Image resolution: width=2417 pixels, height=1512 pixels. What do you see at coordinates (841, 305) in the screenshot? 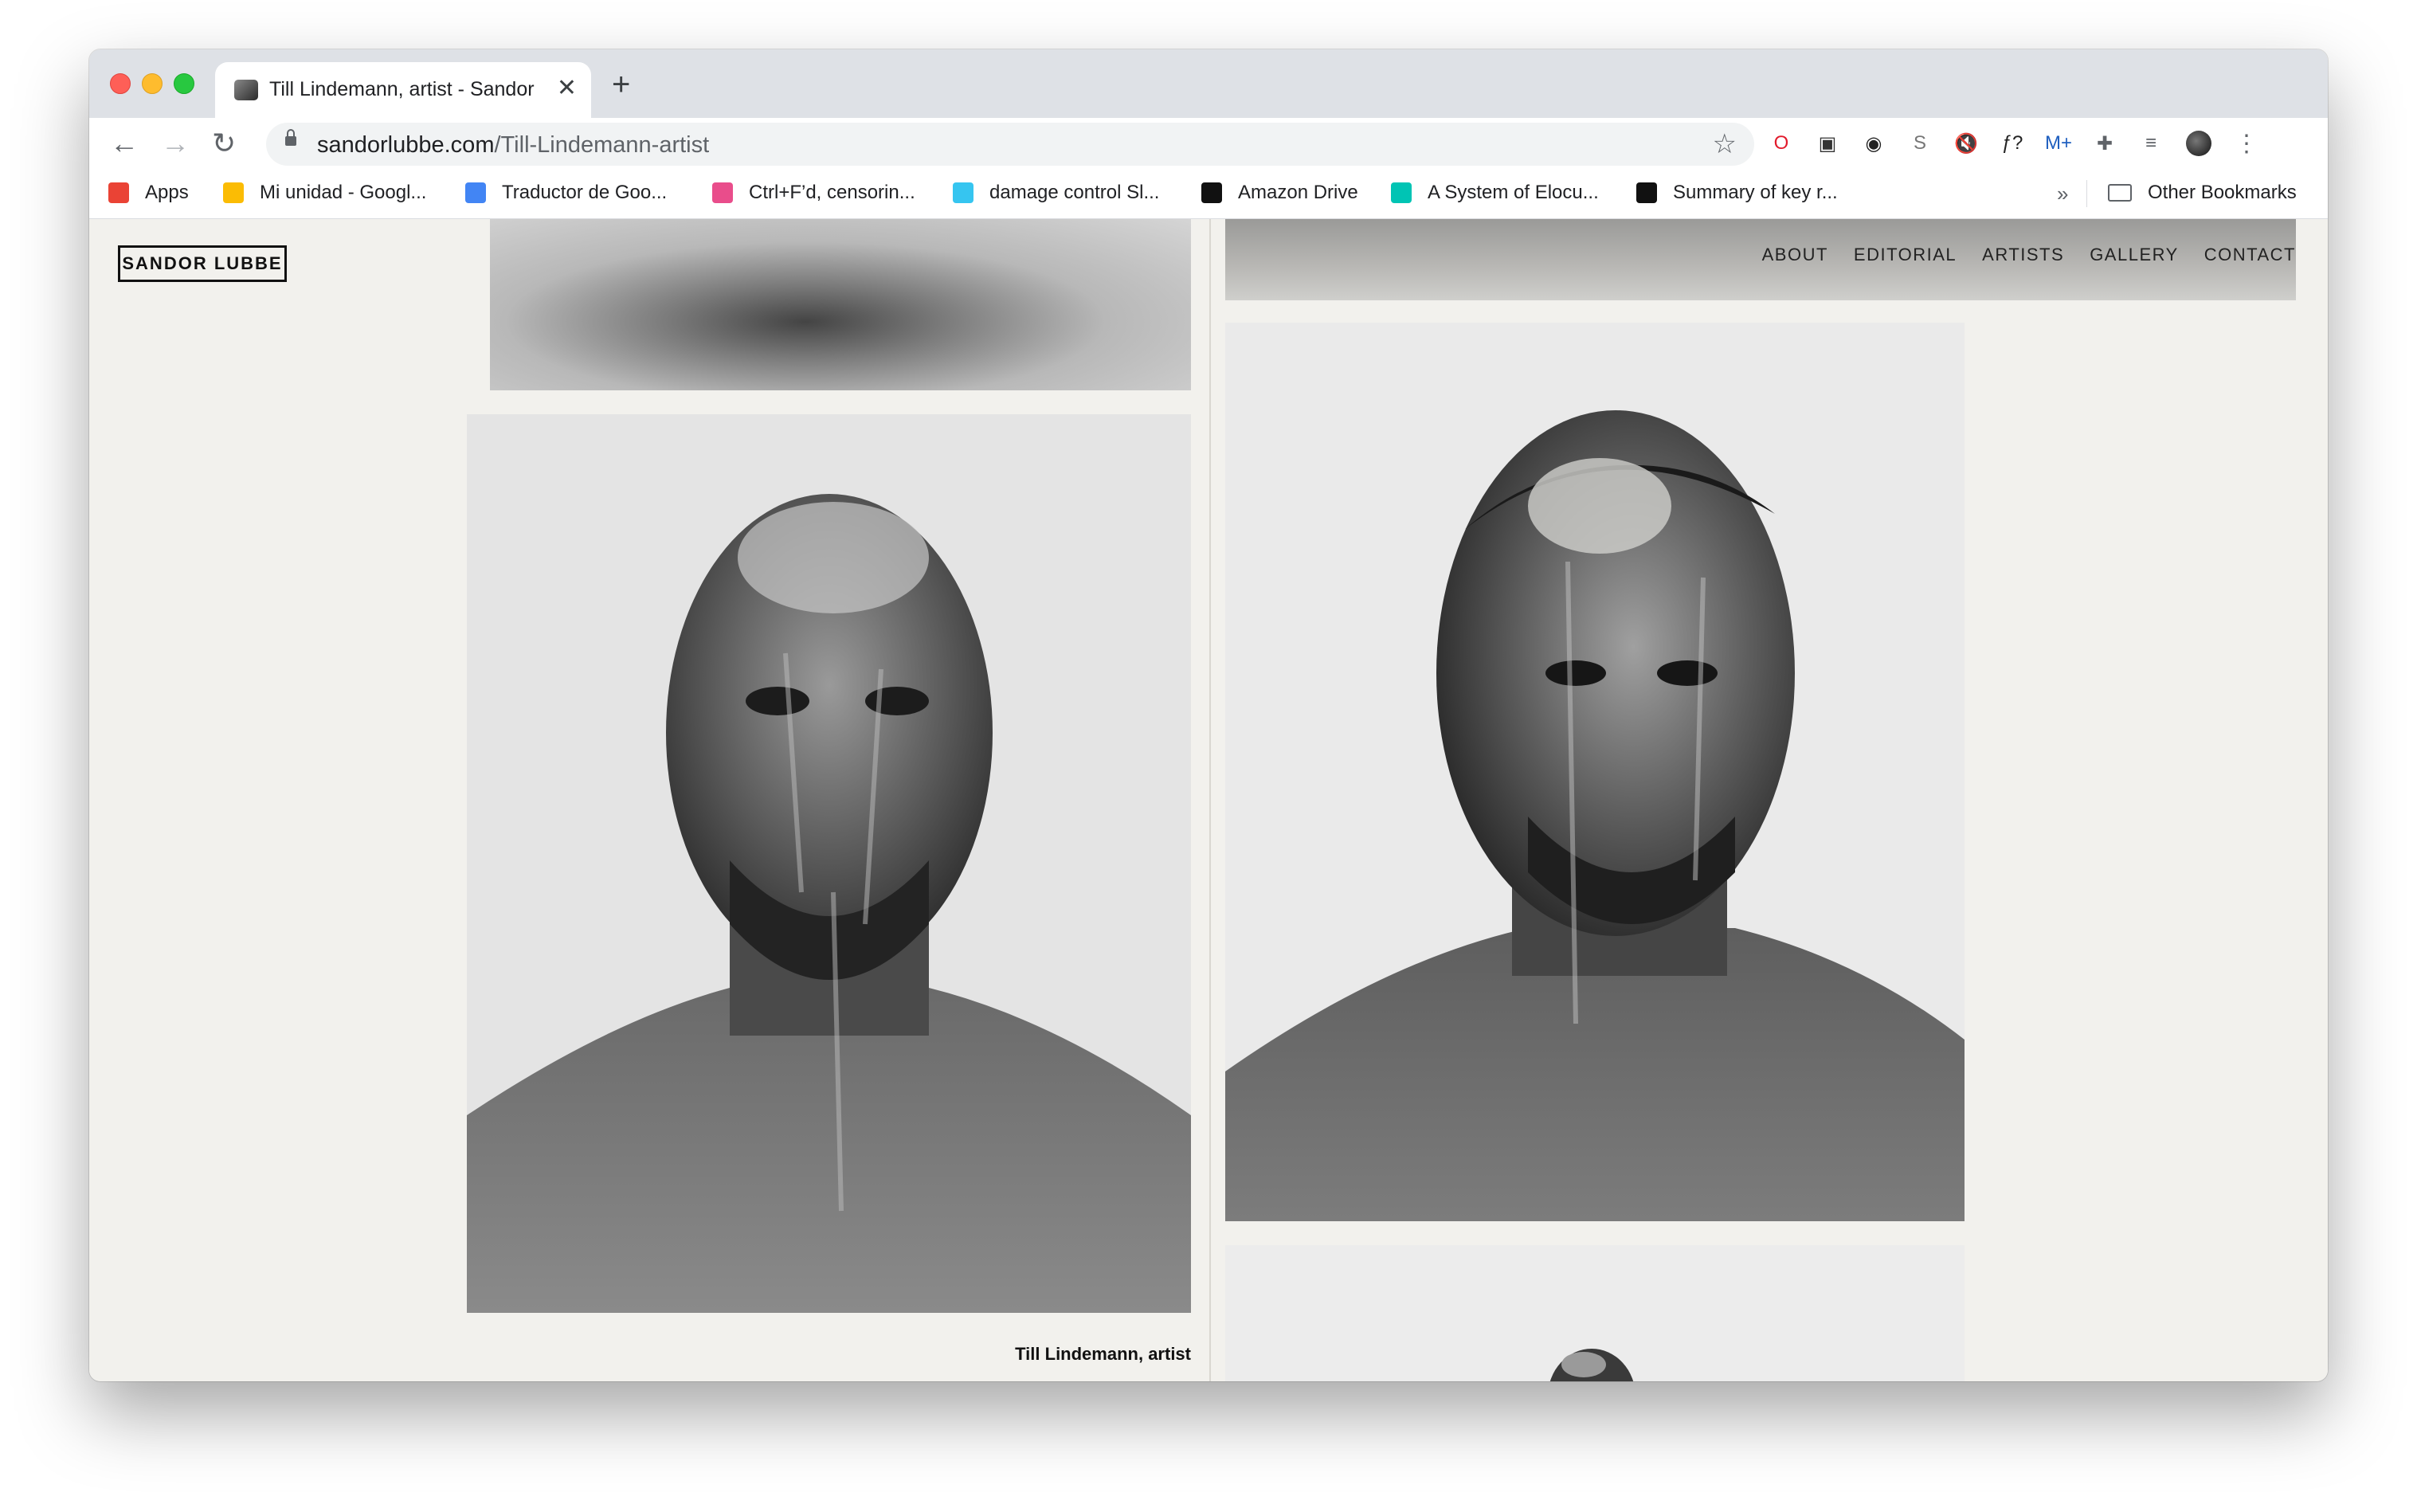
I see `photo-chest-crop` at bounding box center [841, 305].